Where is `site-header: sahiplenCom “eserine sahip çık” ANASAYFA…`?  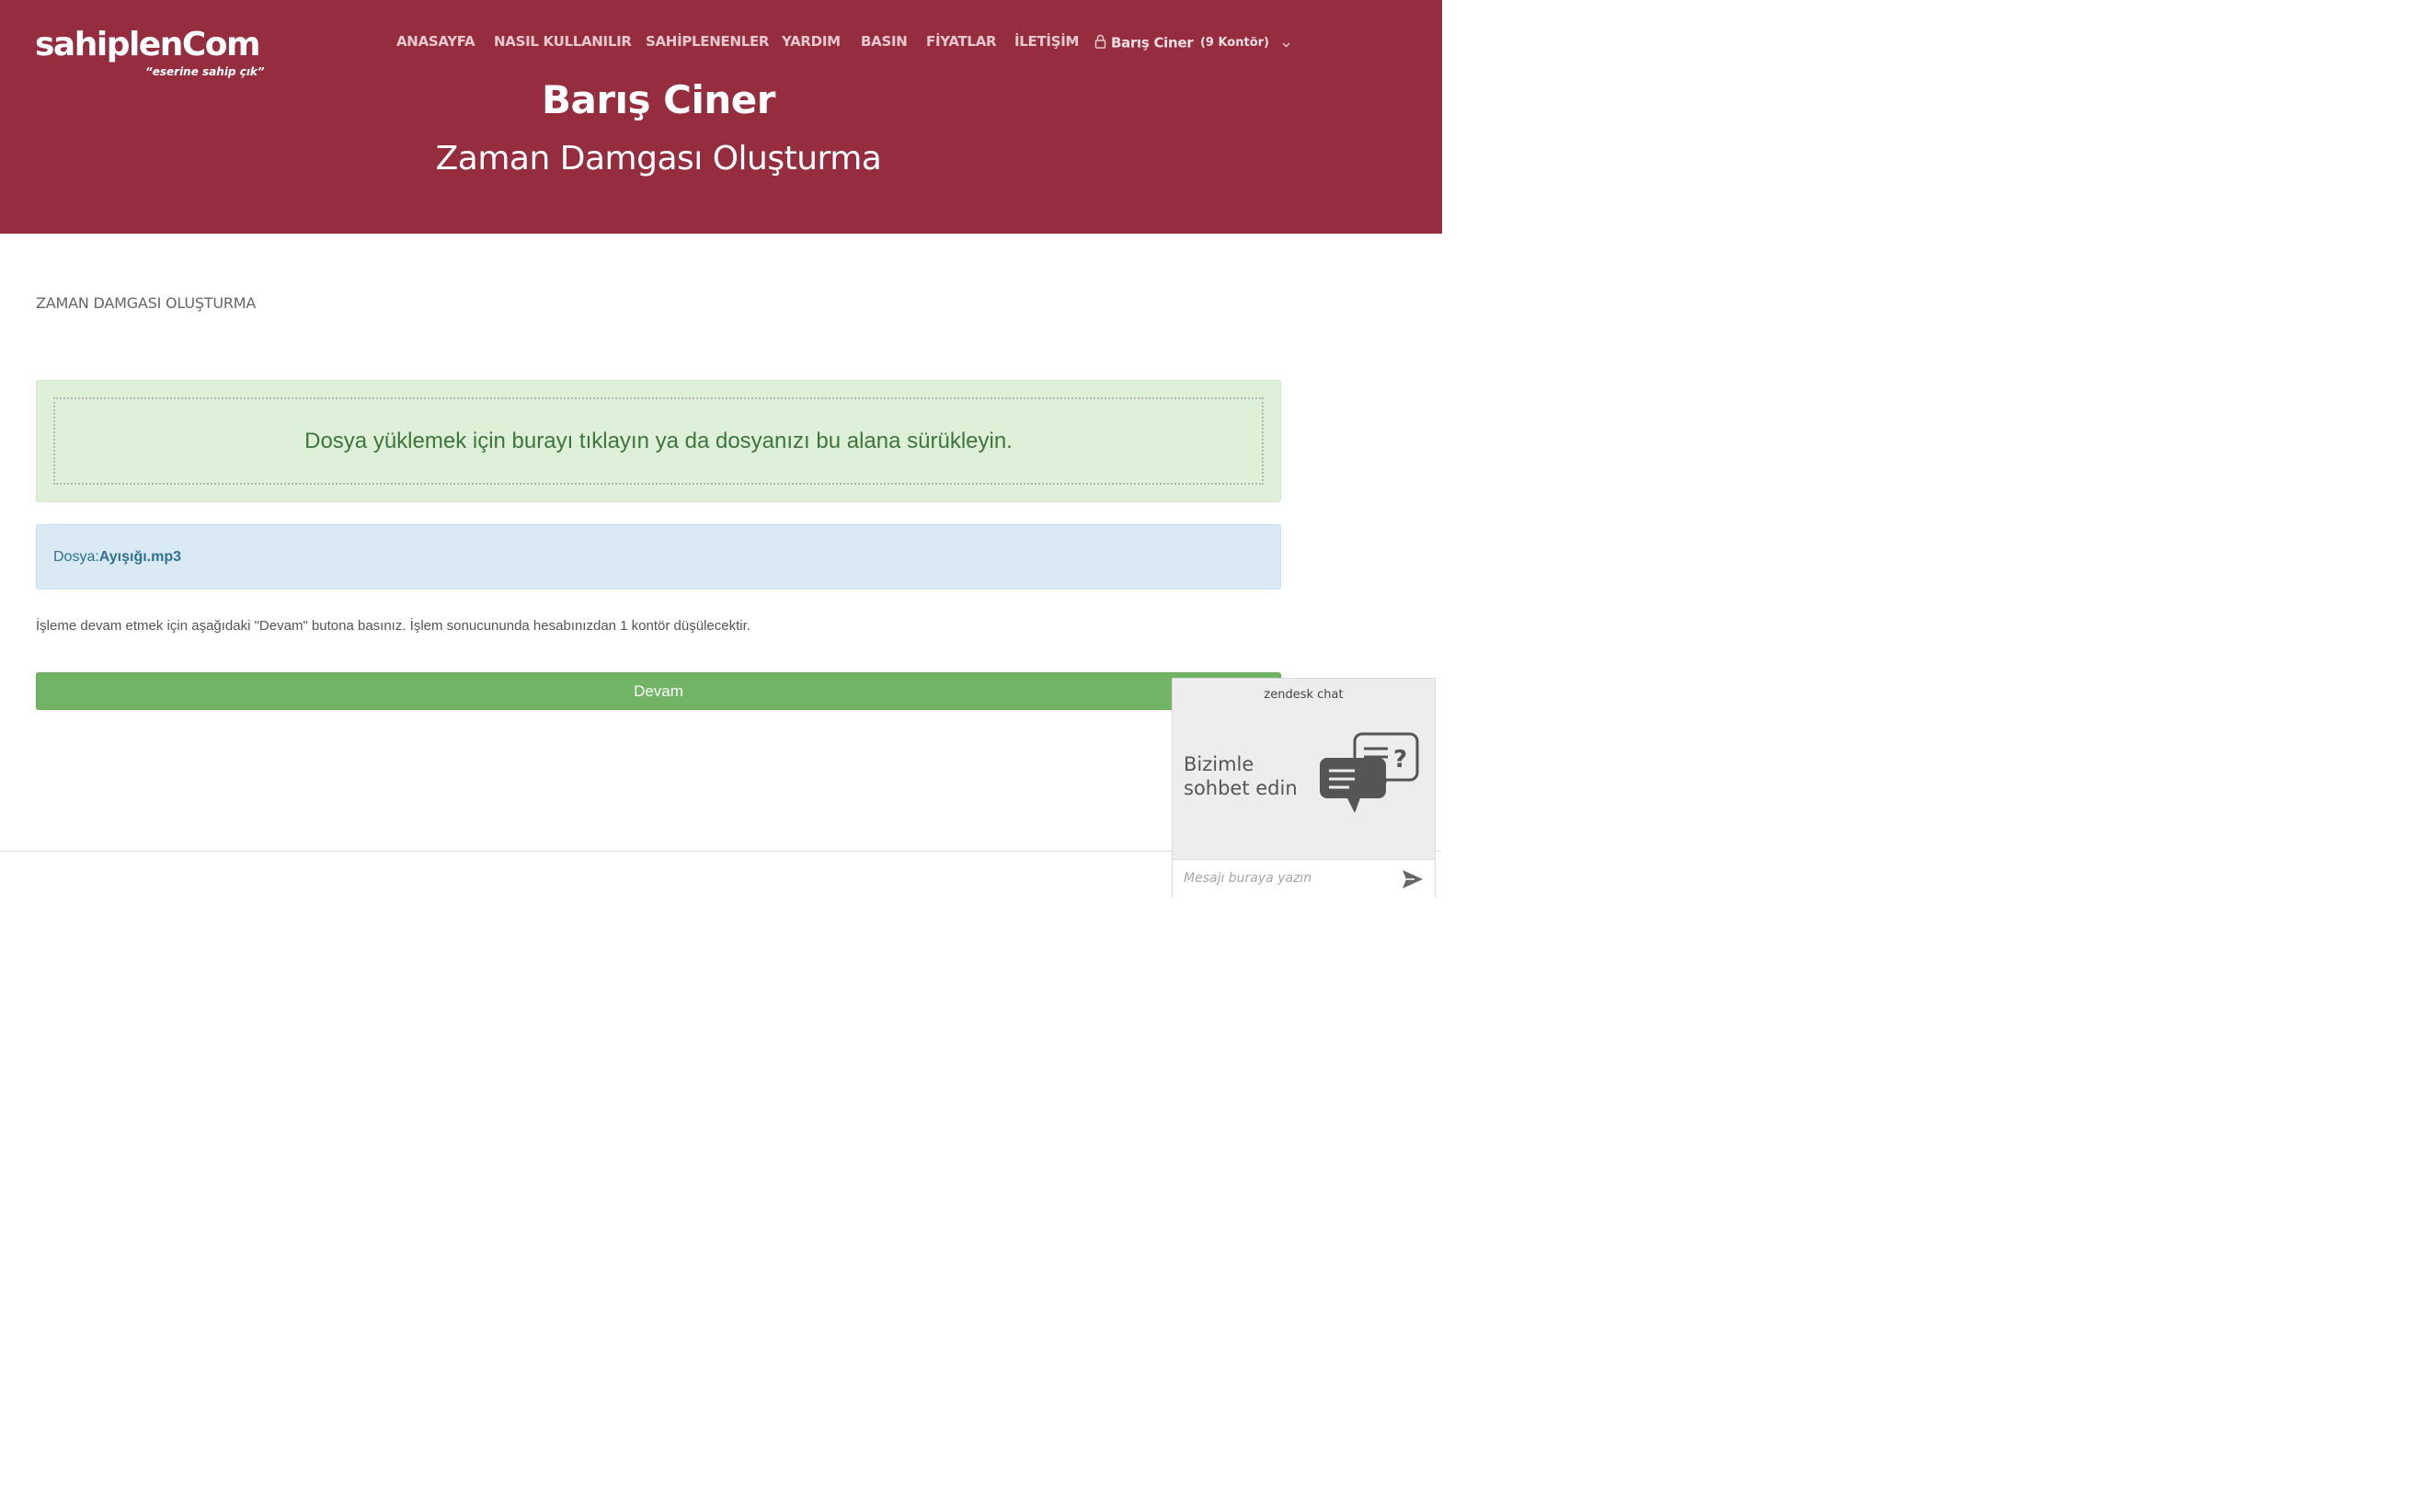 site-header: sahiplenCom “eserine sahip çık” ANASAYFA… is located at coordinates (721, 117).